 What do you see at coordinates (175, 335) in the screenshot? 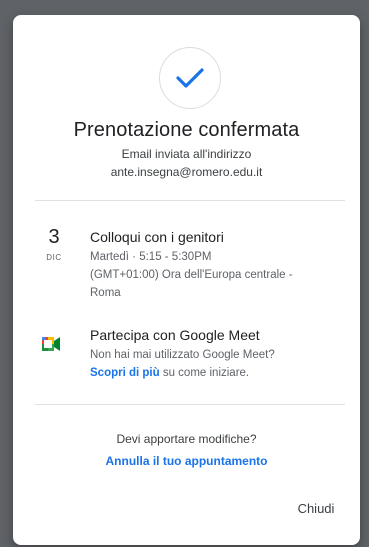
I see `meet-title: Partecipa con Google Meet` at bounding box center [175, 335].